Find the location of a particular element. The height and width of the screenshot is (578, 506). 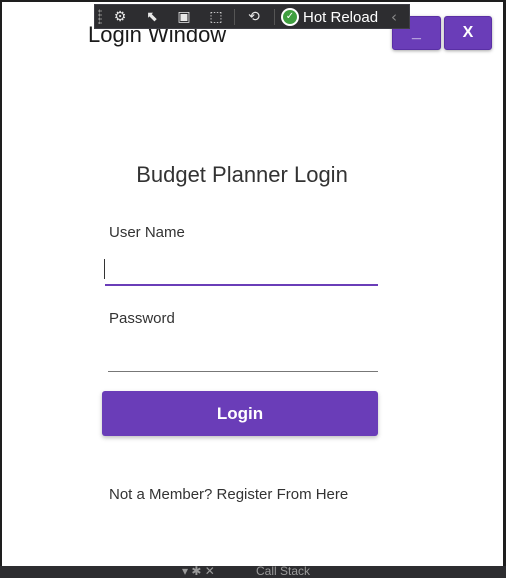

close-button: X is located at coordinates (468, 33).